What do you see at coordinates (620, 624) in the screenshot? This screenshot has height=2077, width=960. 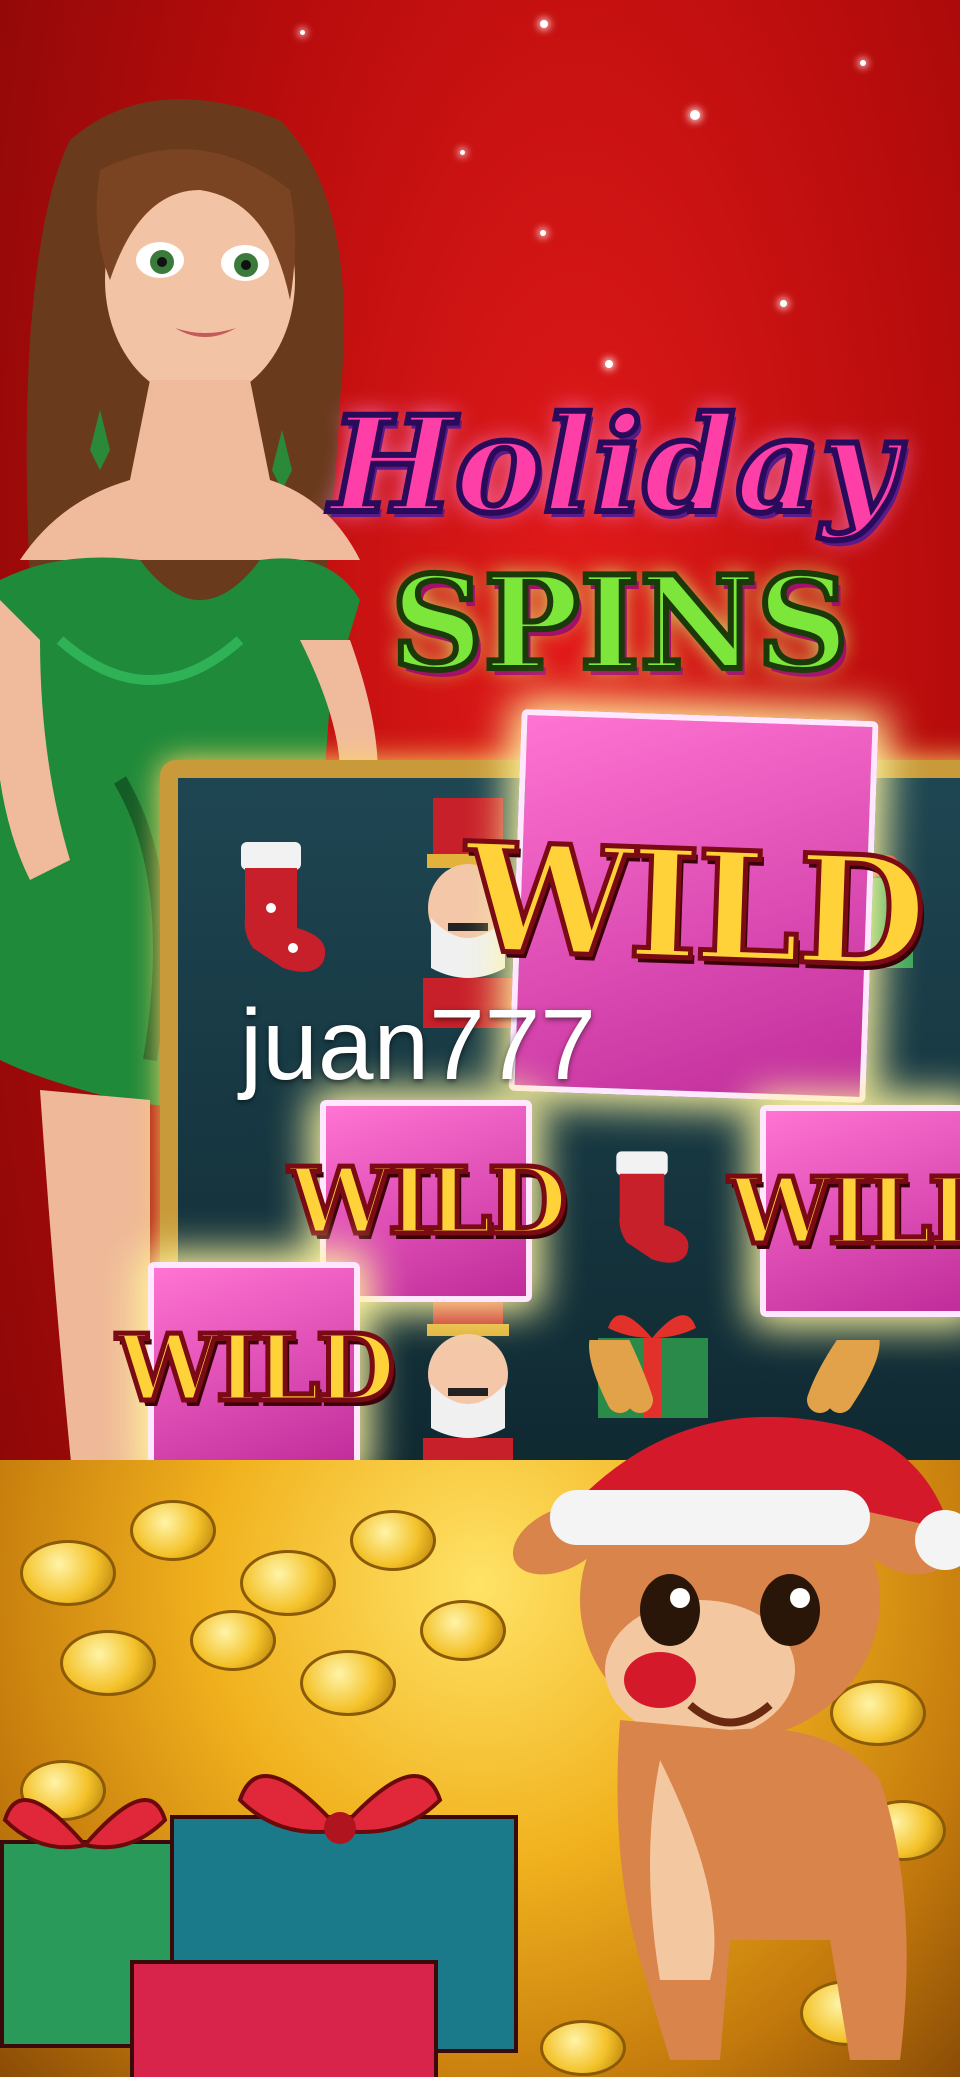 I see `logo-title-spins: SPINS` at bounding box center [620, 624].